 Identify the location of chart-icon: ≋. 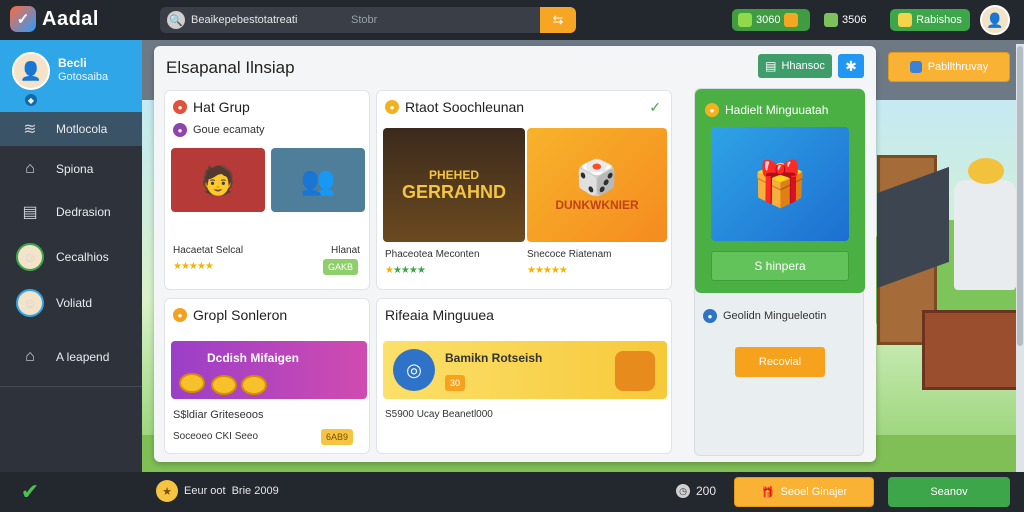
(30, 129).